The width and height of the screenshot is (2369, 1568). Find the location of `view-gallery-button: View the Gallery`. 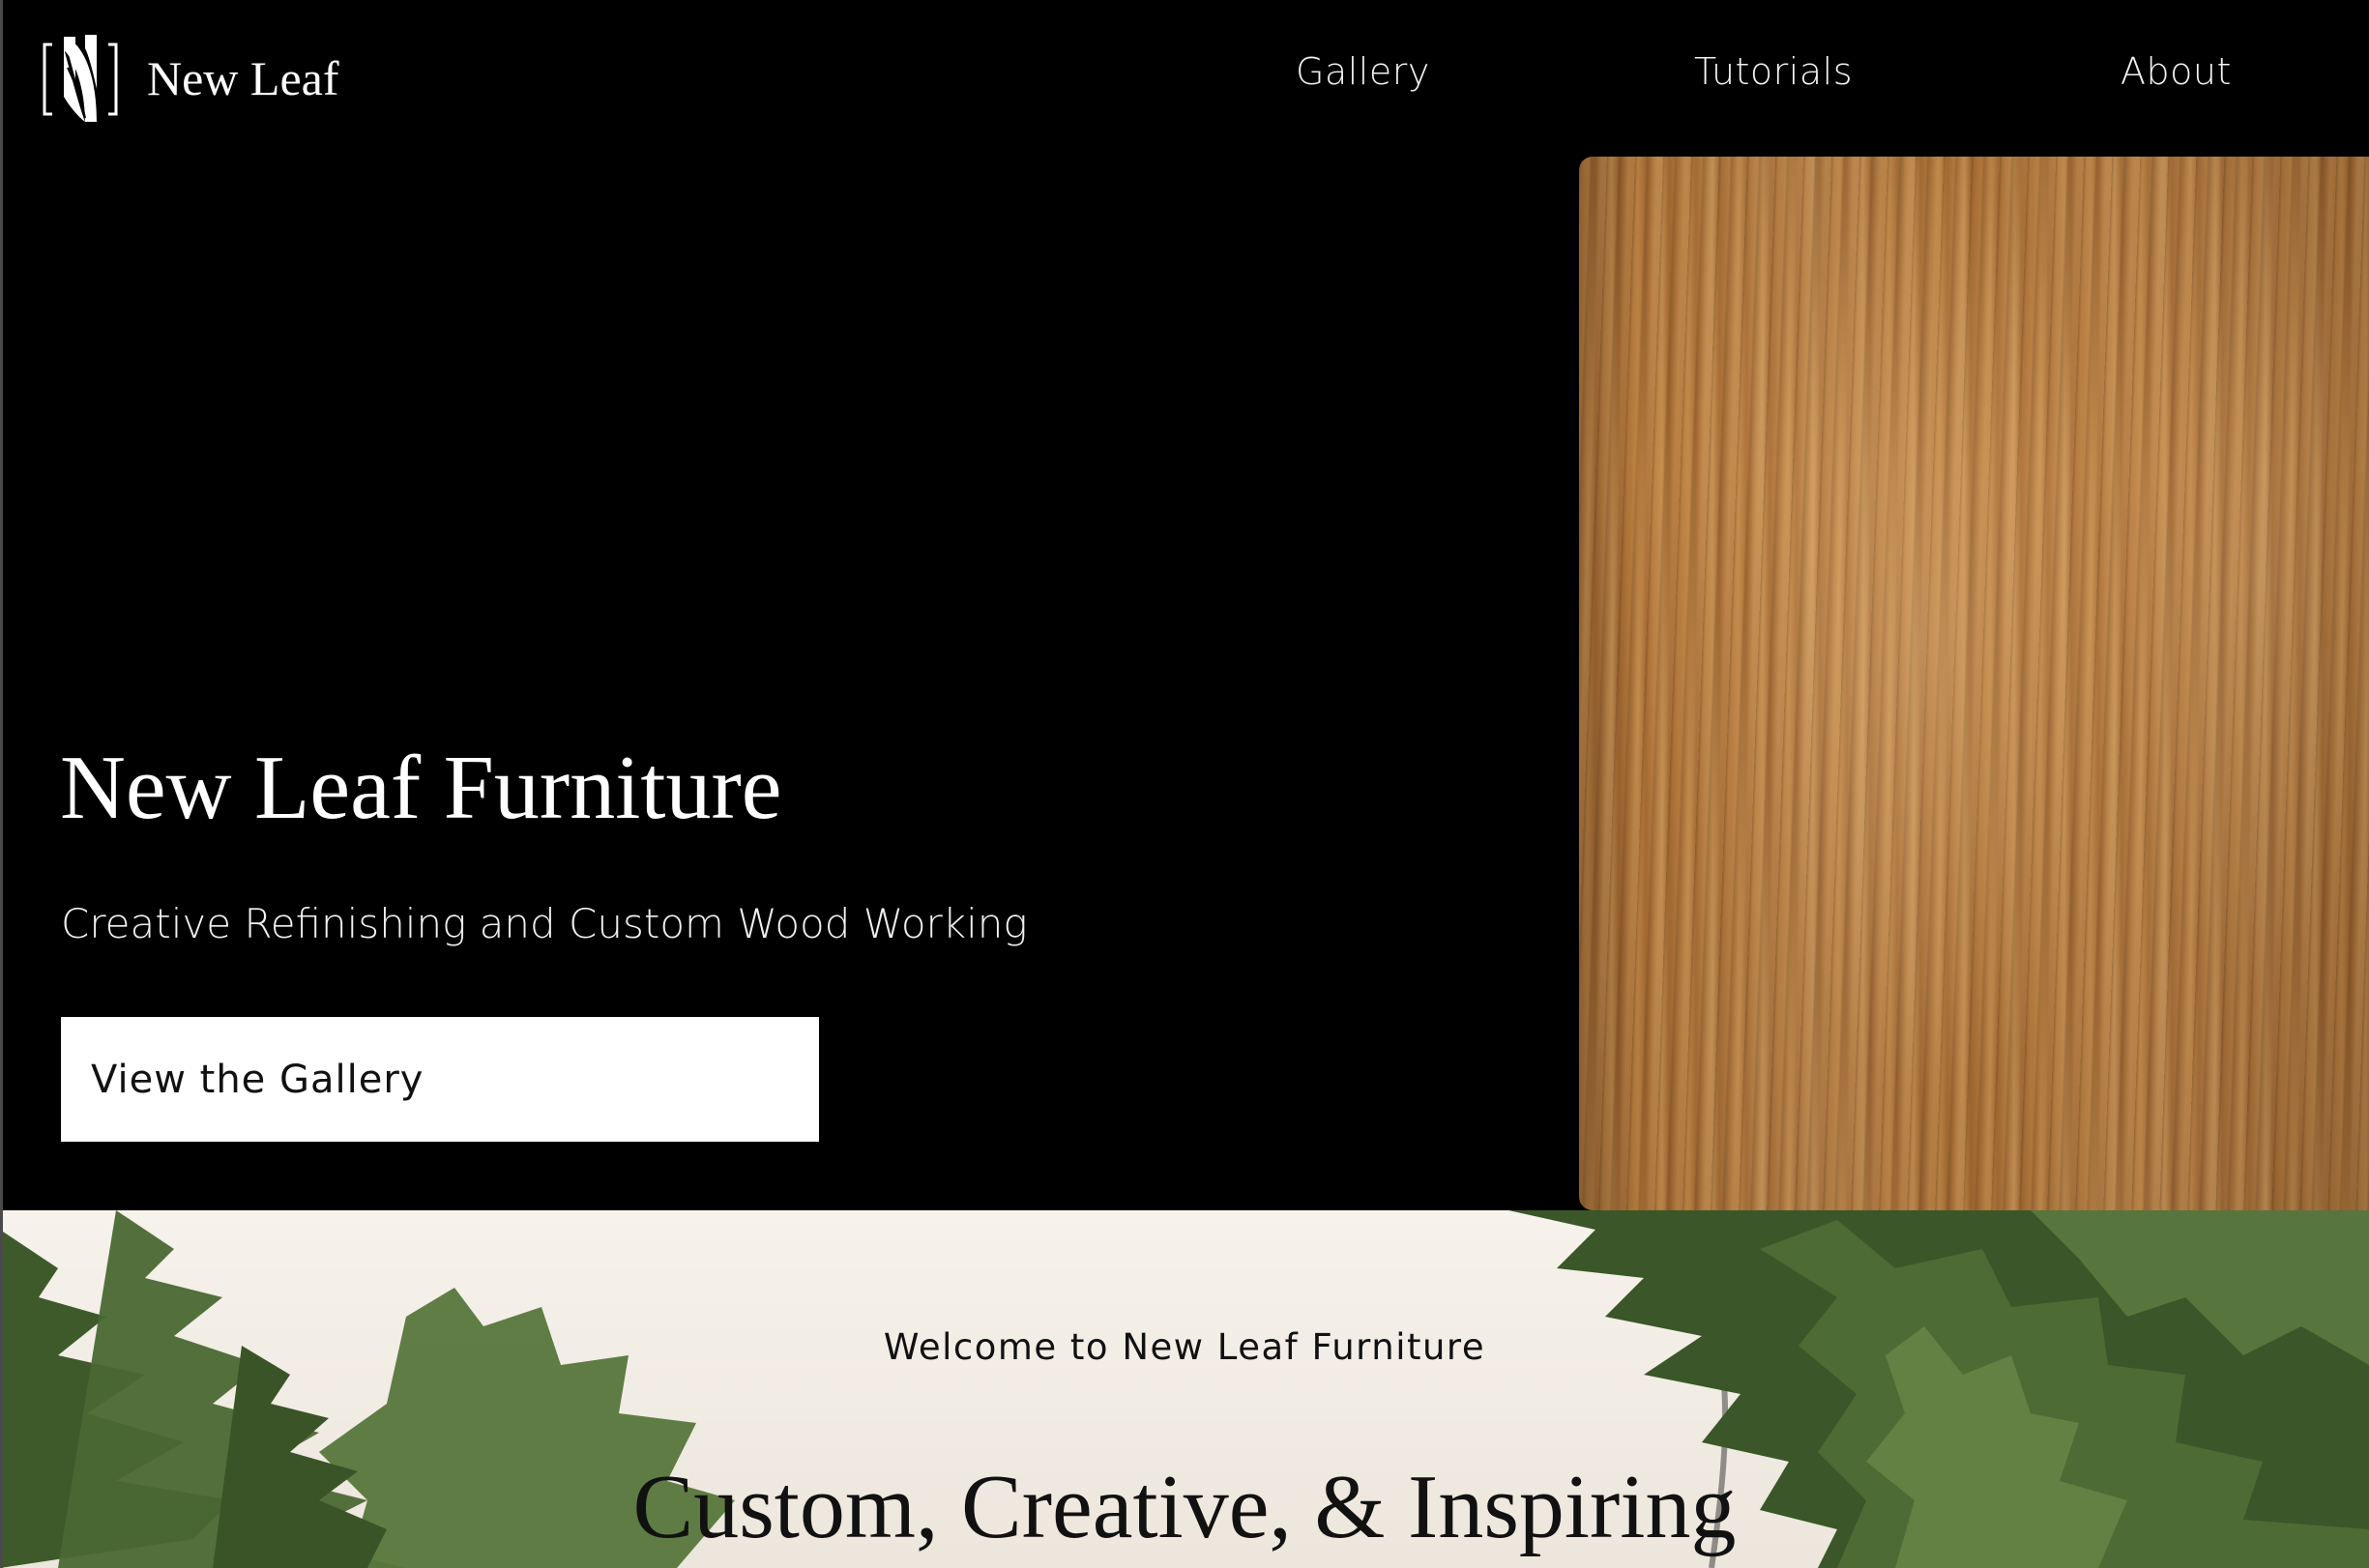

view-gallery-button: View the Gallery is located at coordinates (440, 1079).